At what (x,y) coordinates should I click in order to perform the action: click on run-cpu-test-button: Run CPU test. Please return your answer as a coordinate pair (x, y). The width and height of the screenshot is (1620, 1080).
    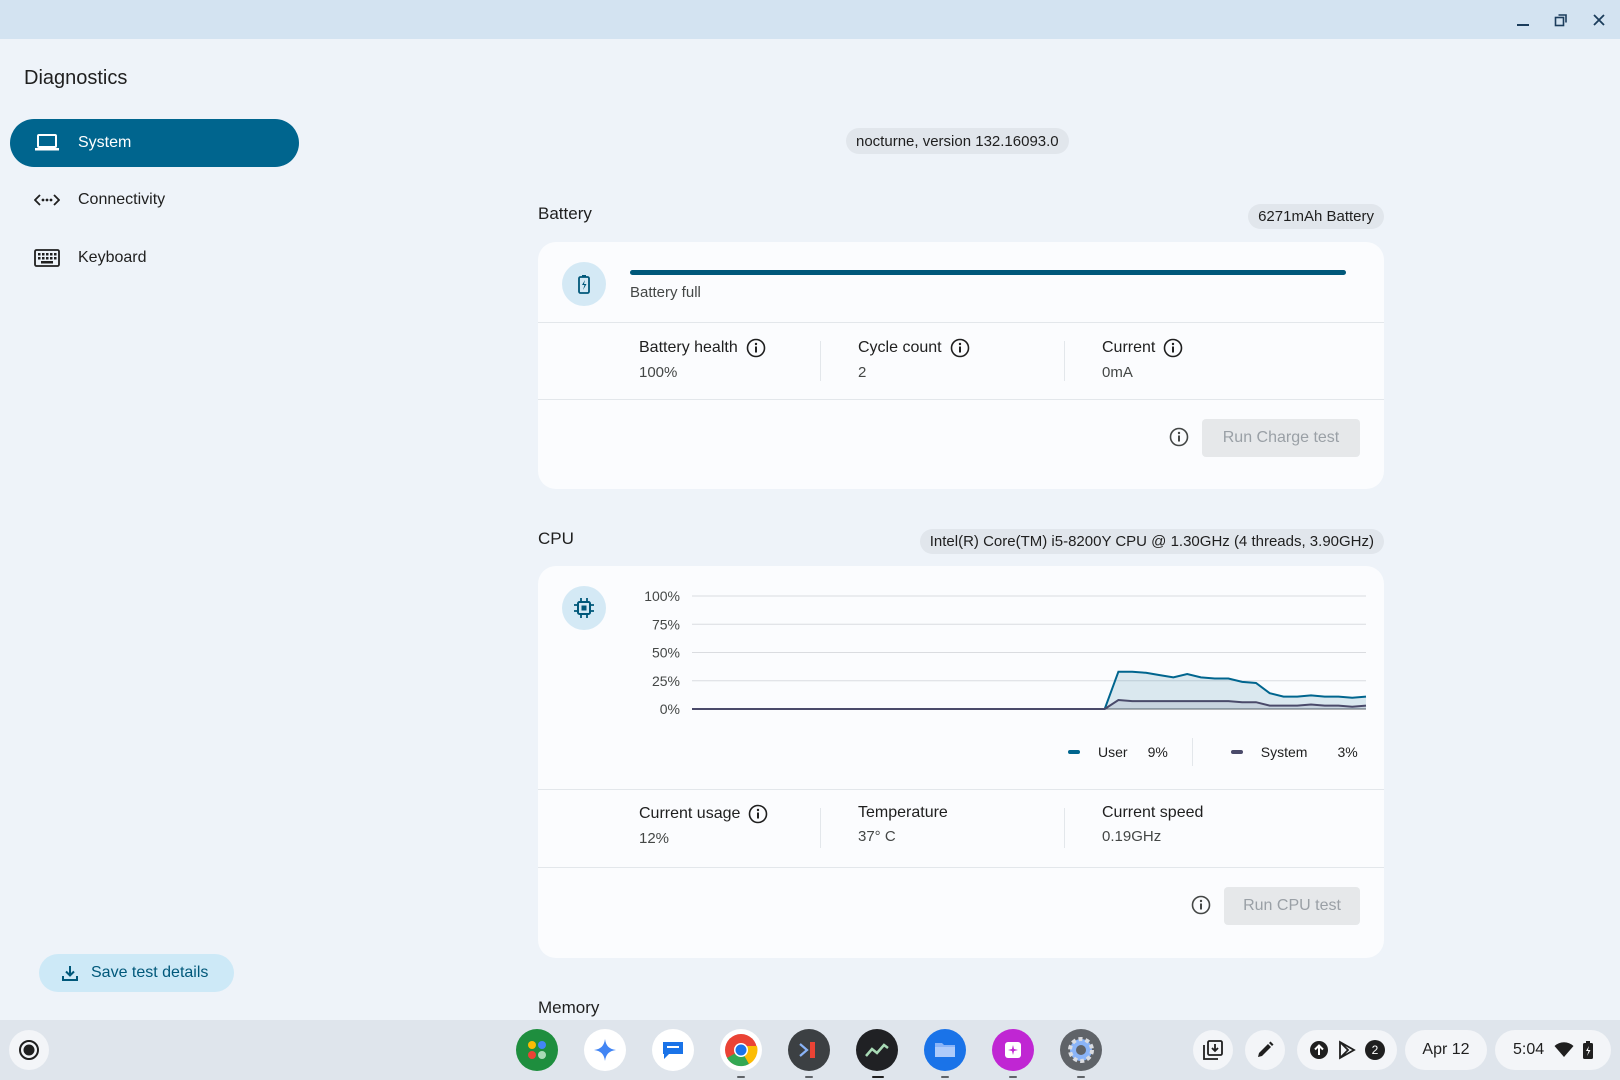
    Looking at the image, I should click on (1292, 906).